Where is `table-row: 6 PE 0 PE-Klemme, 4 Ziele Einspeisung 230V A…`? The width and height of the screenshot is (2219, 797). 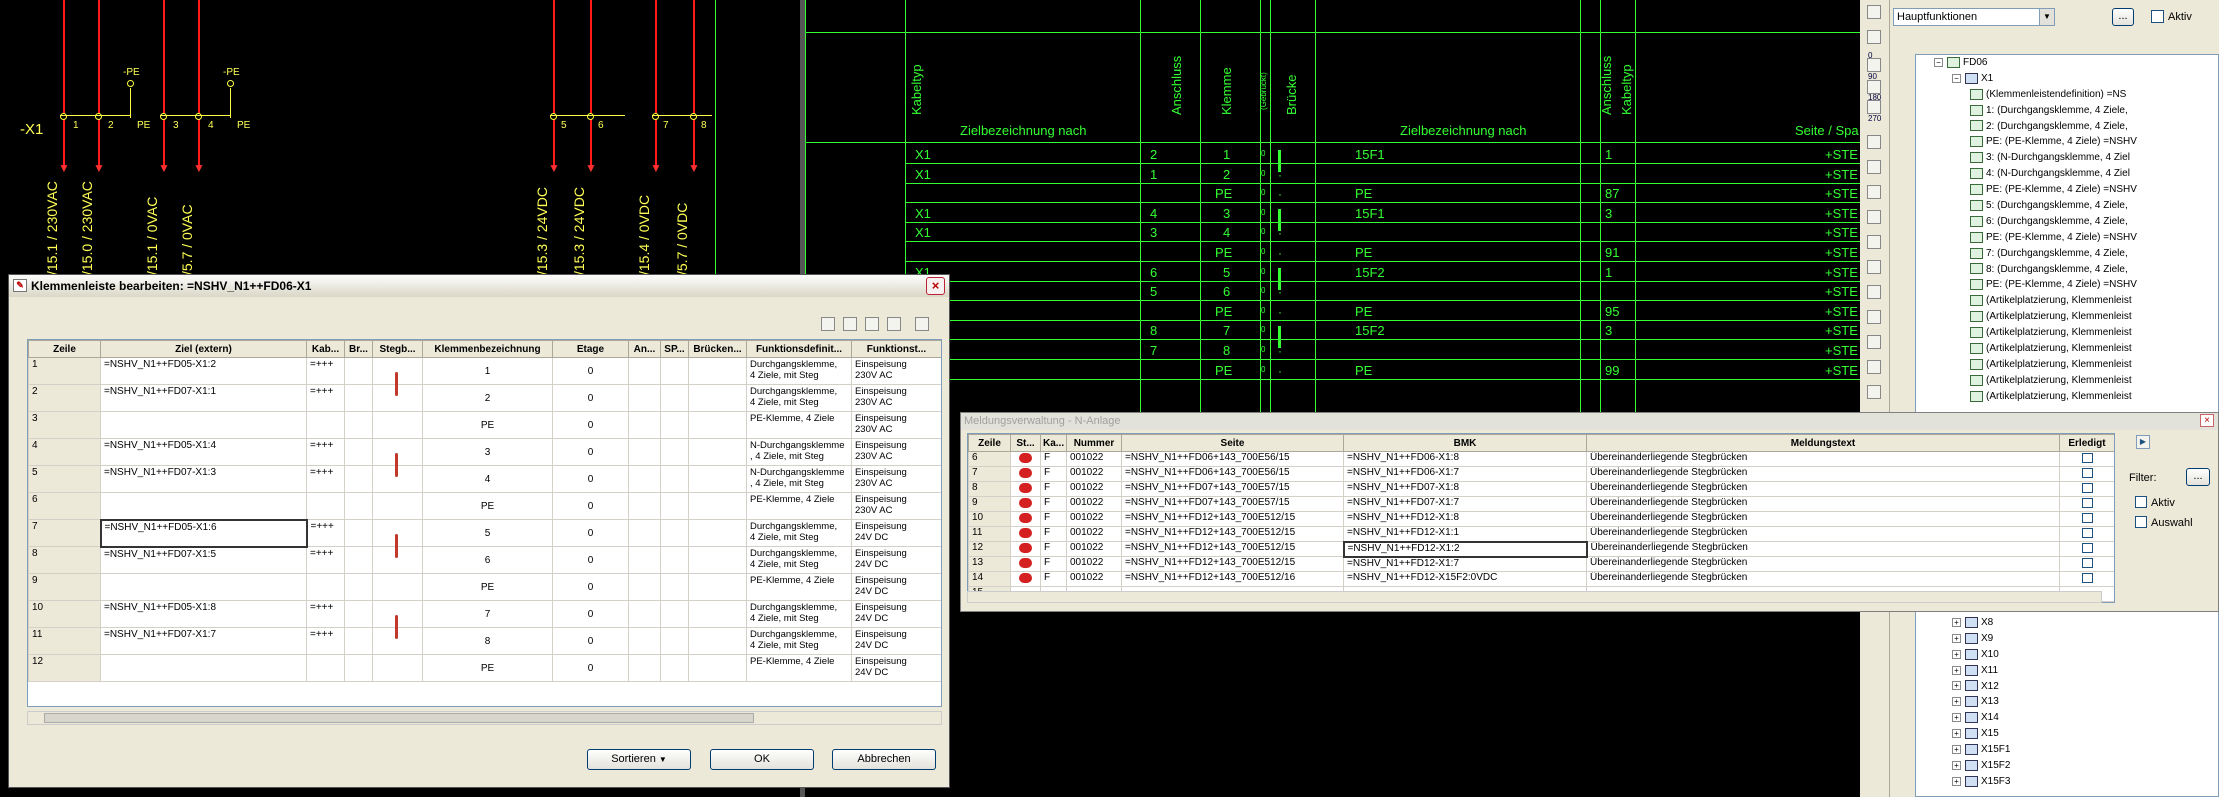
table-row: 6 PE 0 PE-Klemme, 4 Ziele Einspeisung 230V A… is located at coordinates (484, 506).